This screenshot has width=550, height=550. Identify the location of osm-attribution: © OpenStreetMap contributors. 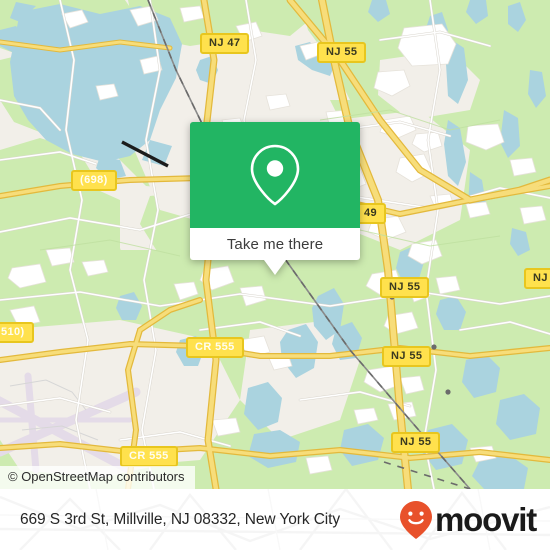
(97, 477).